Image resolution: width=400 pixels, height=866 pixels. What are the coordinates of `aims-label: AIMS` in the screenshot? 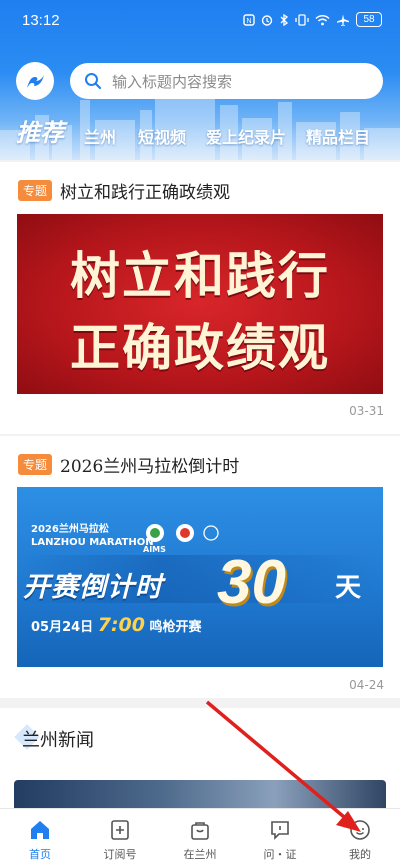 It's located at (154, 549).